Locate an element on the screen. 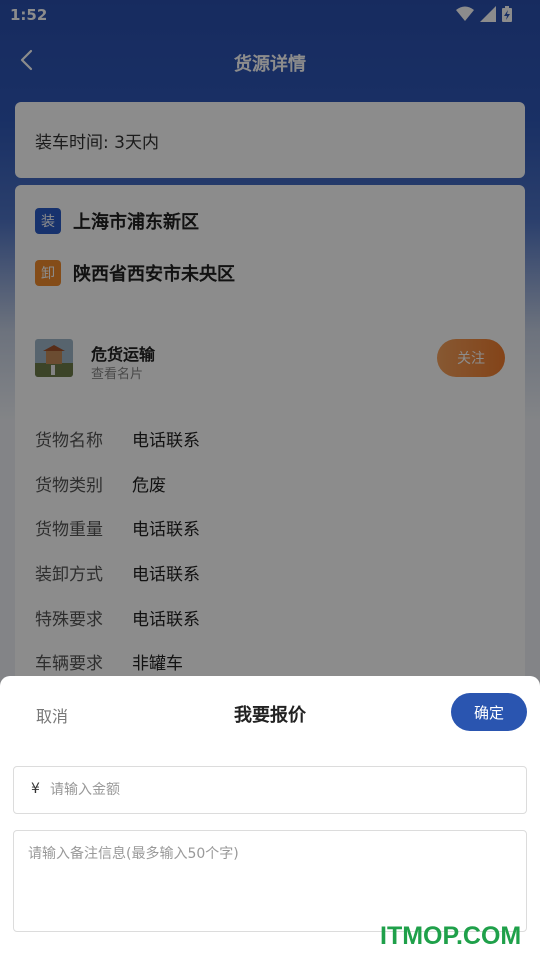 This screenshot has height=960, width=540. amount-input is located at coordinates (280, 790).